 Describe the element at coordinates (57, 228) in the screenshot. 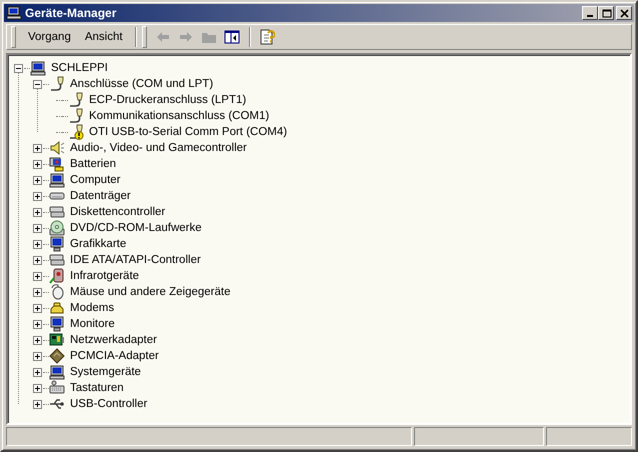

I see `disc-icon` at that location.